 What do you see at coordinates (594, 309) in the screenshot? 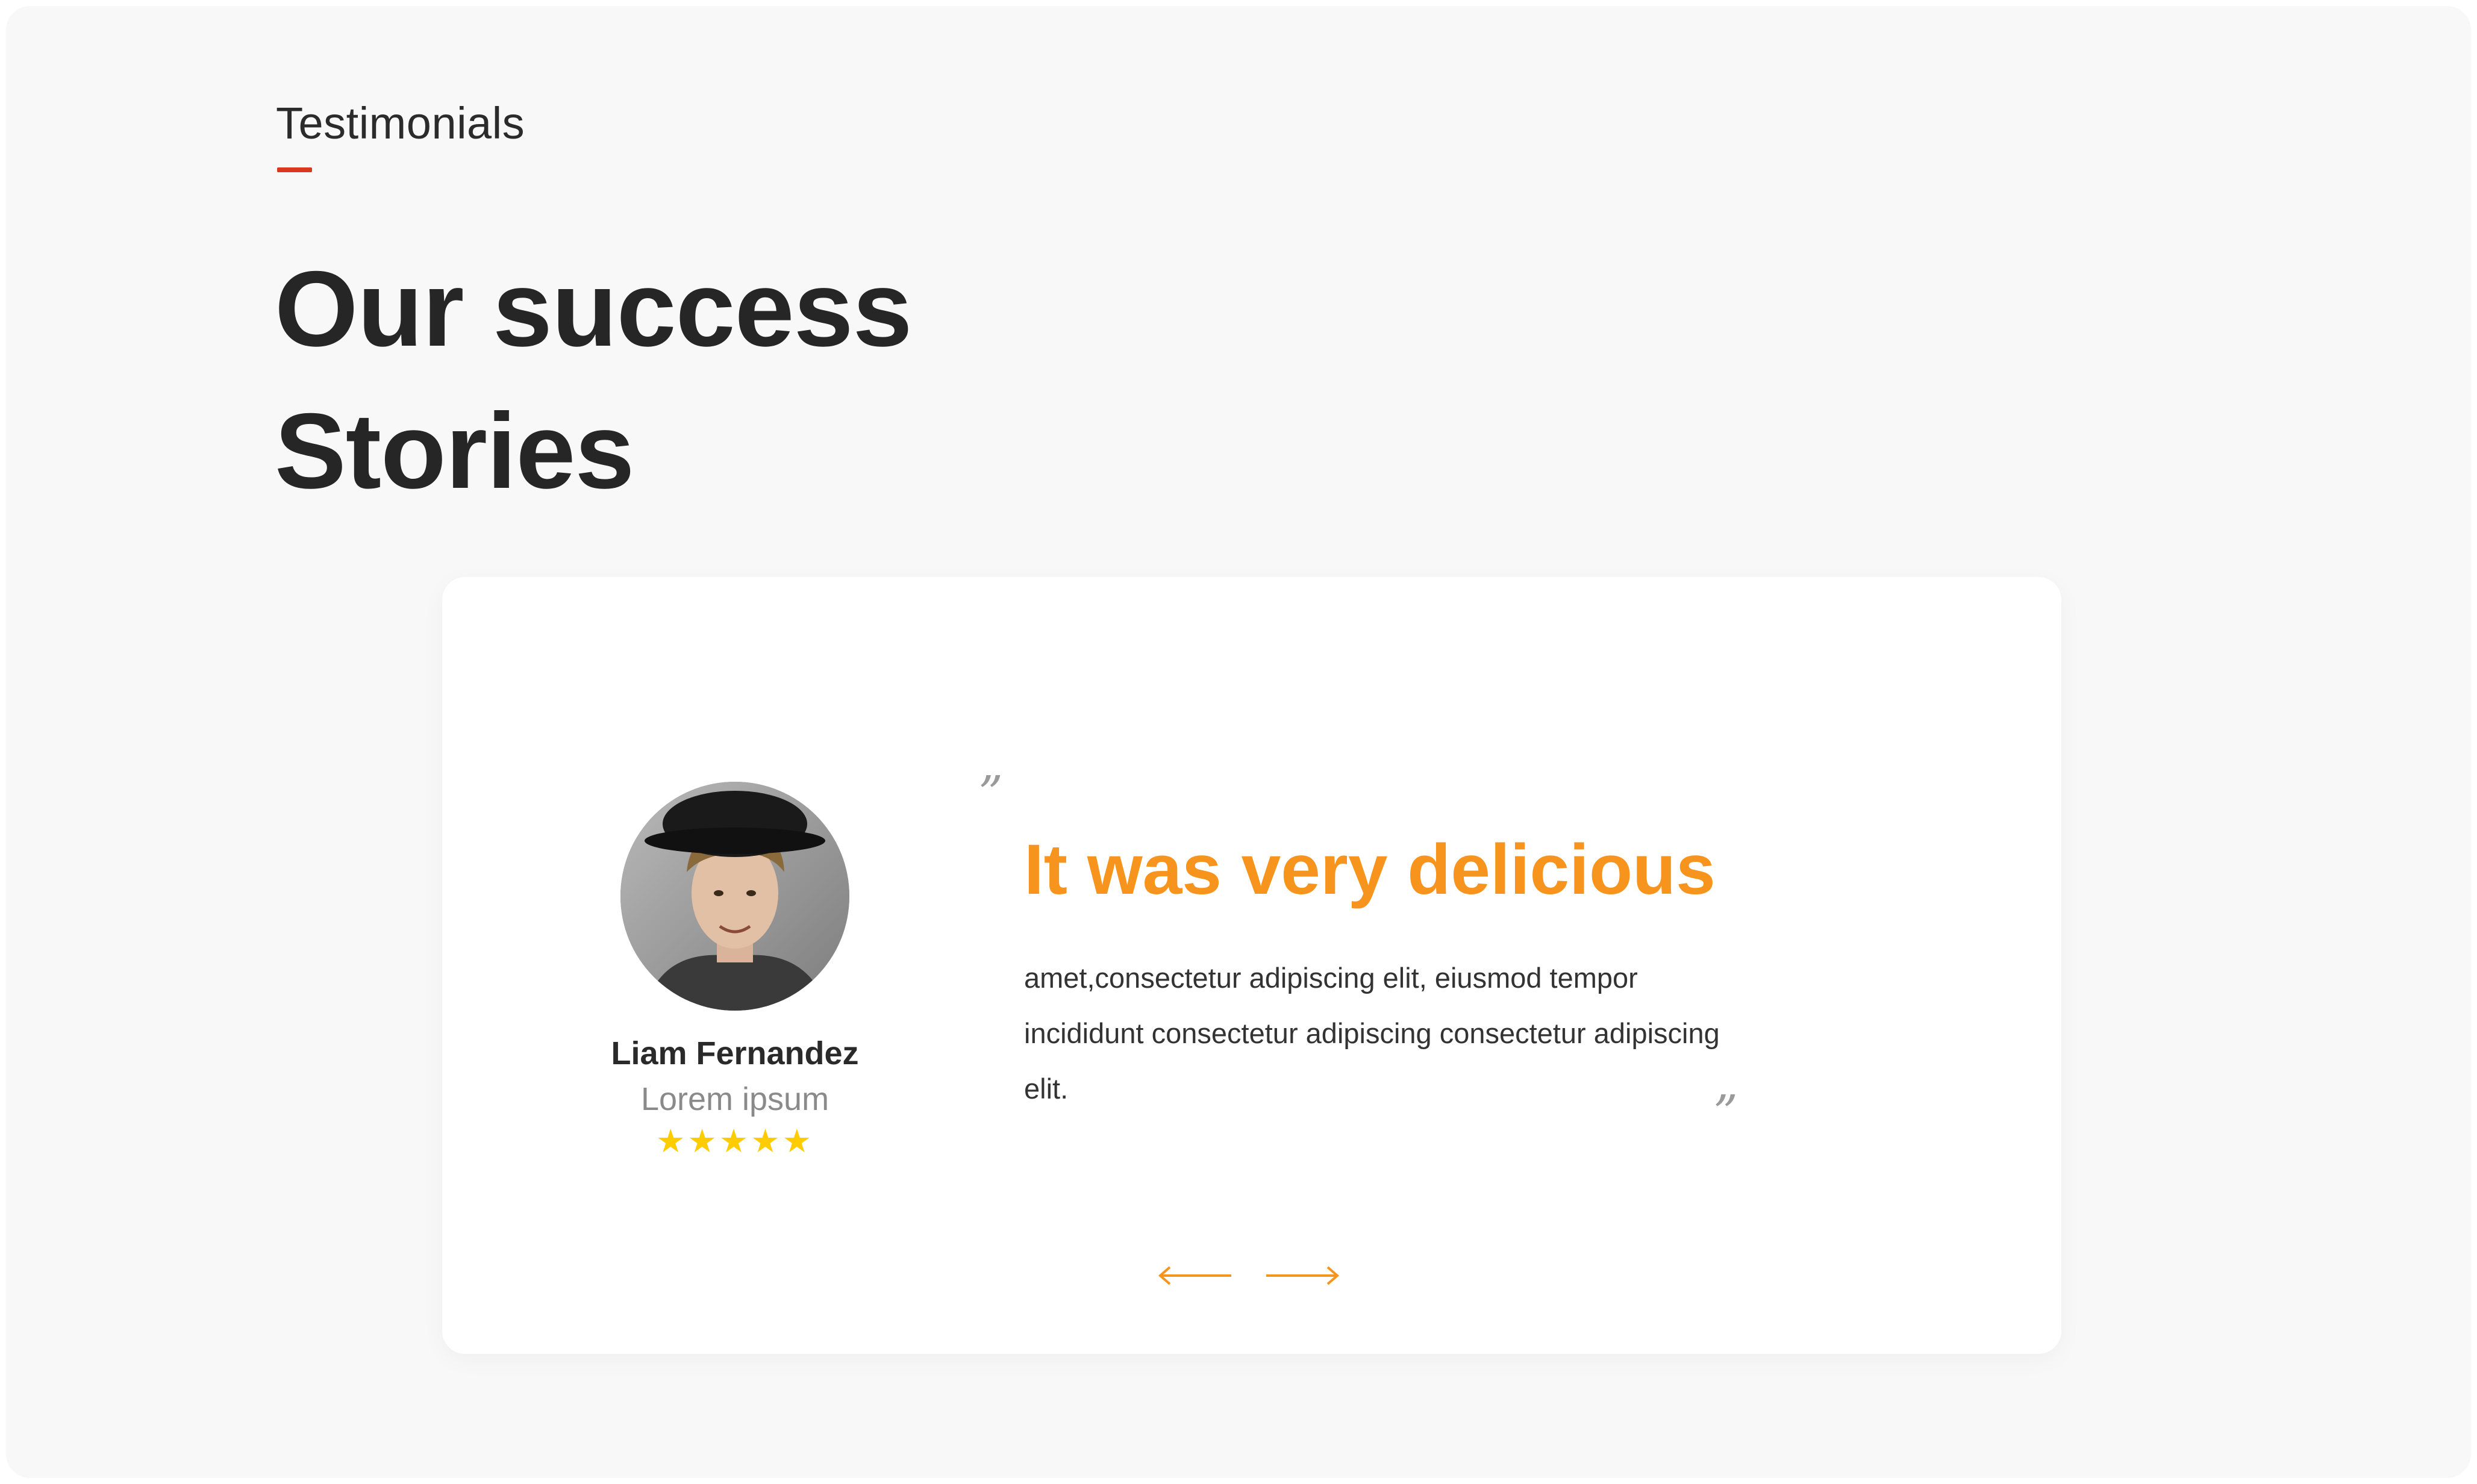
I see `heading-line-1: Our success` at bounding box center [594, 309].